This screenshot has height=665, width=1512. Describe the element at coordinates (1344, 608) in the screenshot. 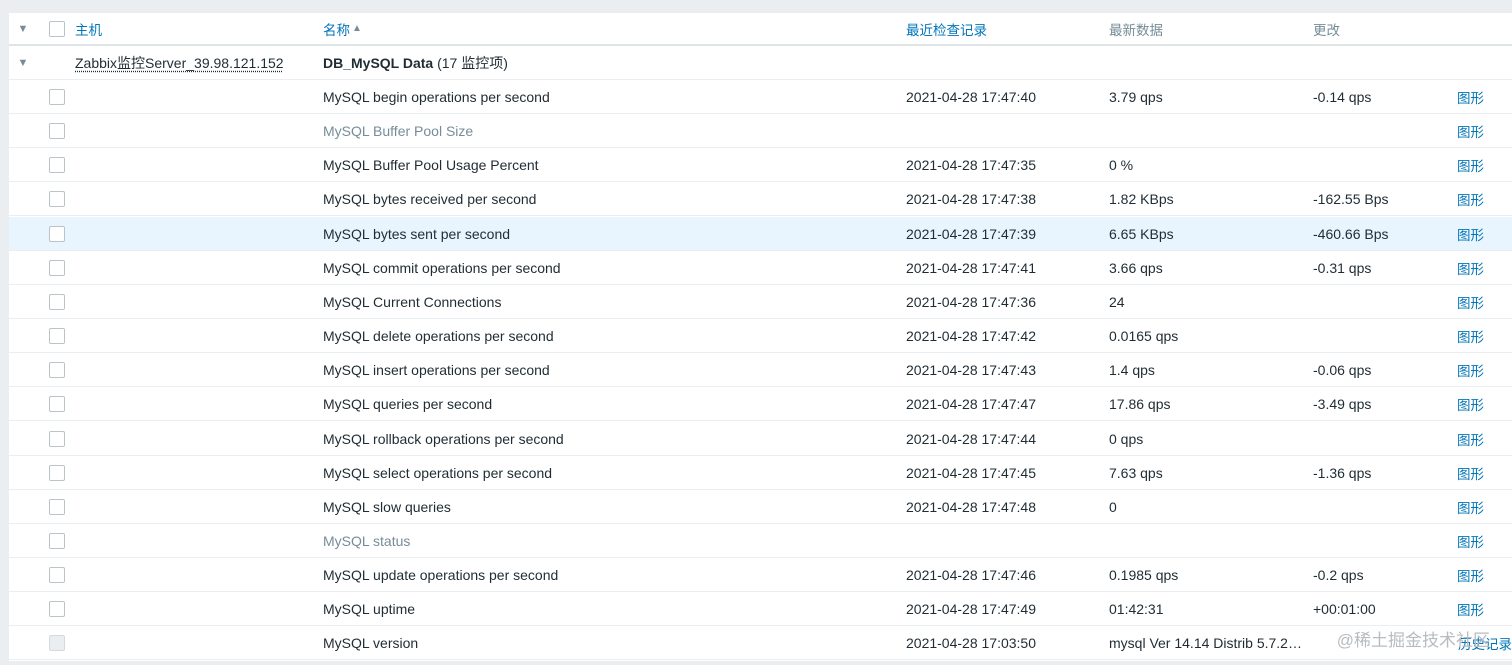

I see `item-change: +00:01:00` at that location.